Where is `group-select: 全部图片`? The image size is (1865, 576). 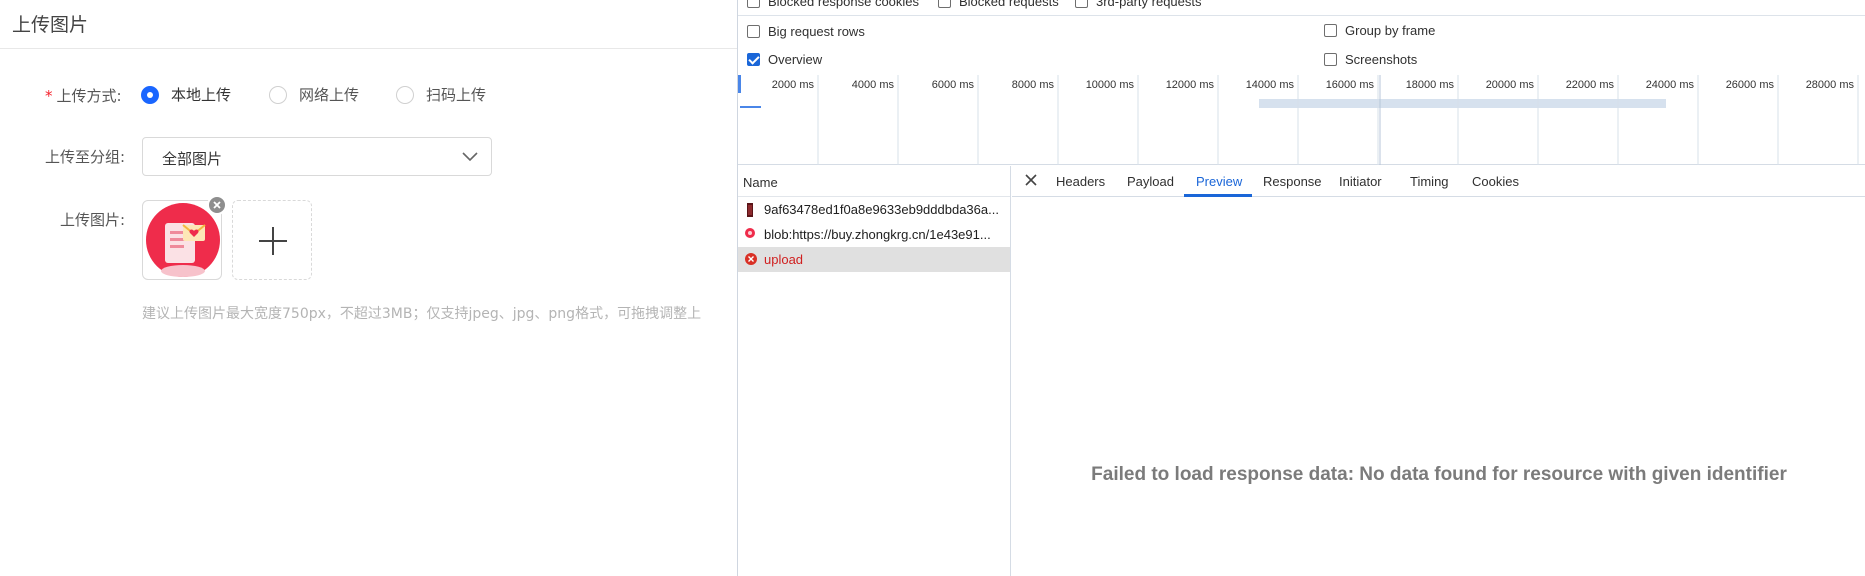 group-select: 全部图片 is located at coordinates (317, 156).